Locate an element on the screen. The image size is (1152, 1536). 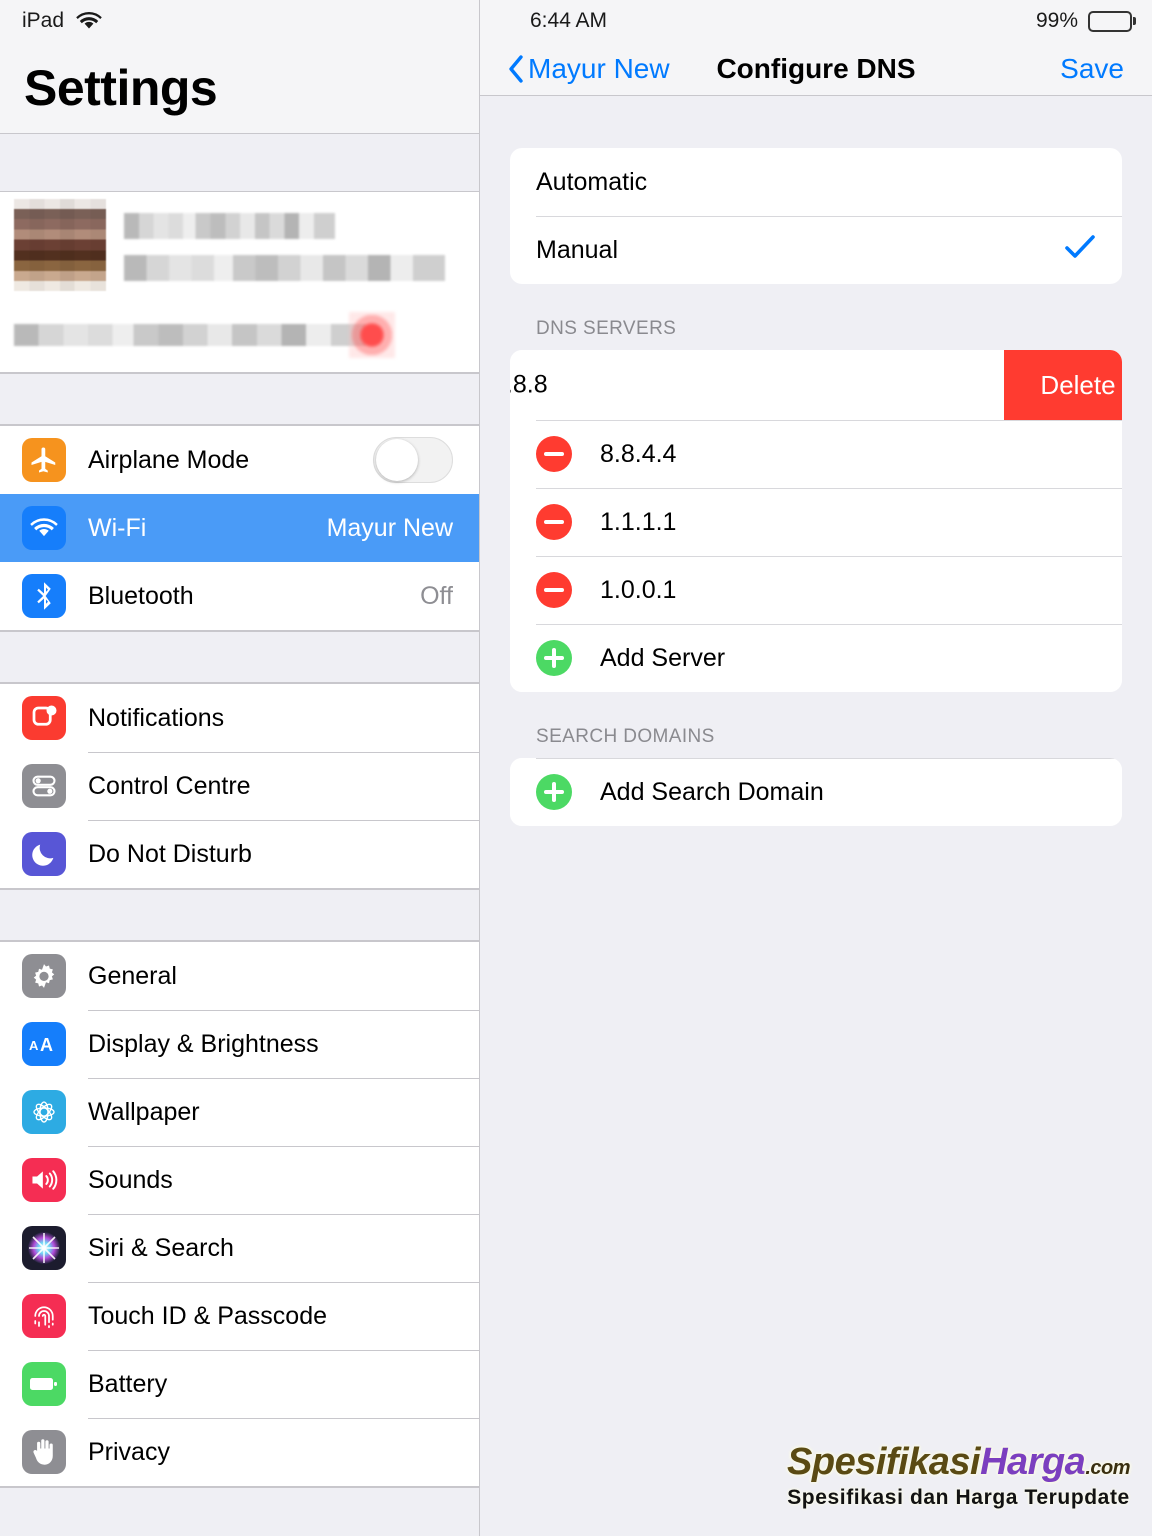
sidebar-item-general: General is located at coordinates (239, 976).